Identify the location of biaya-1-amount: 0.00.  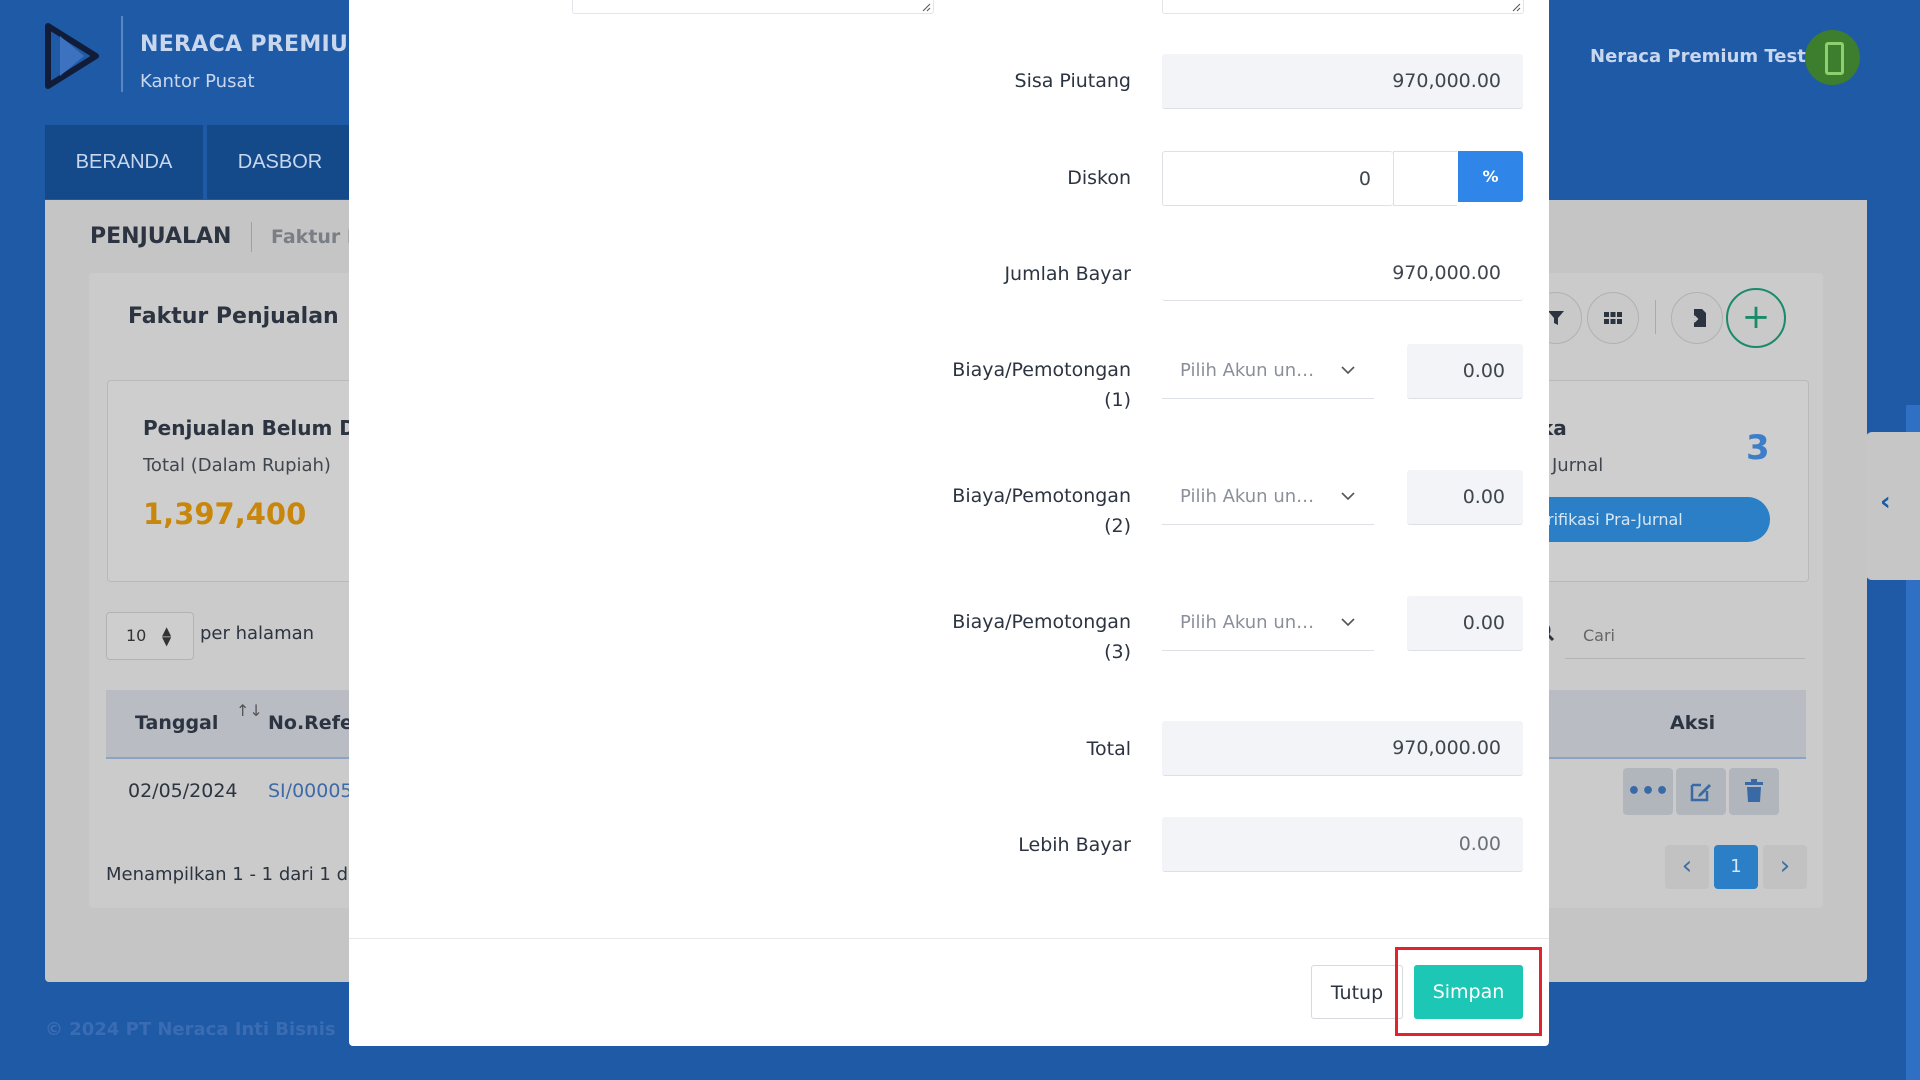
(1465, 371).